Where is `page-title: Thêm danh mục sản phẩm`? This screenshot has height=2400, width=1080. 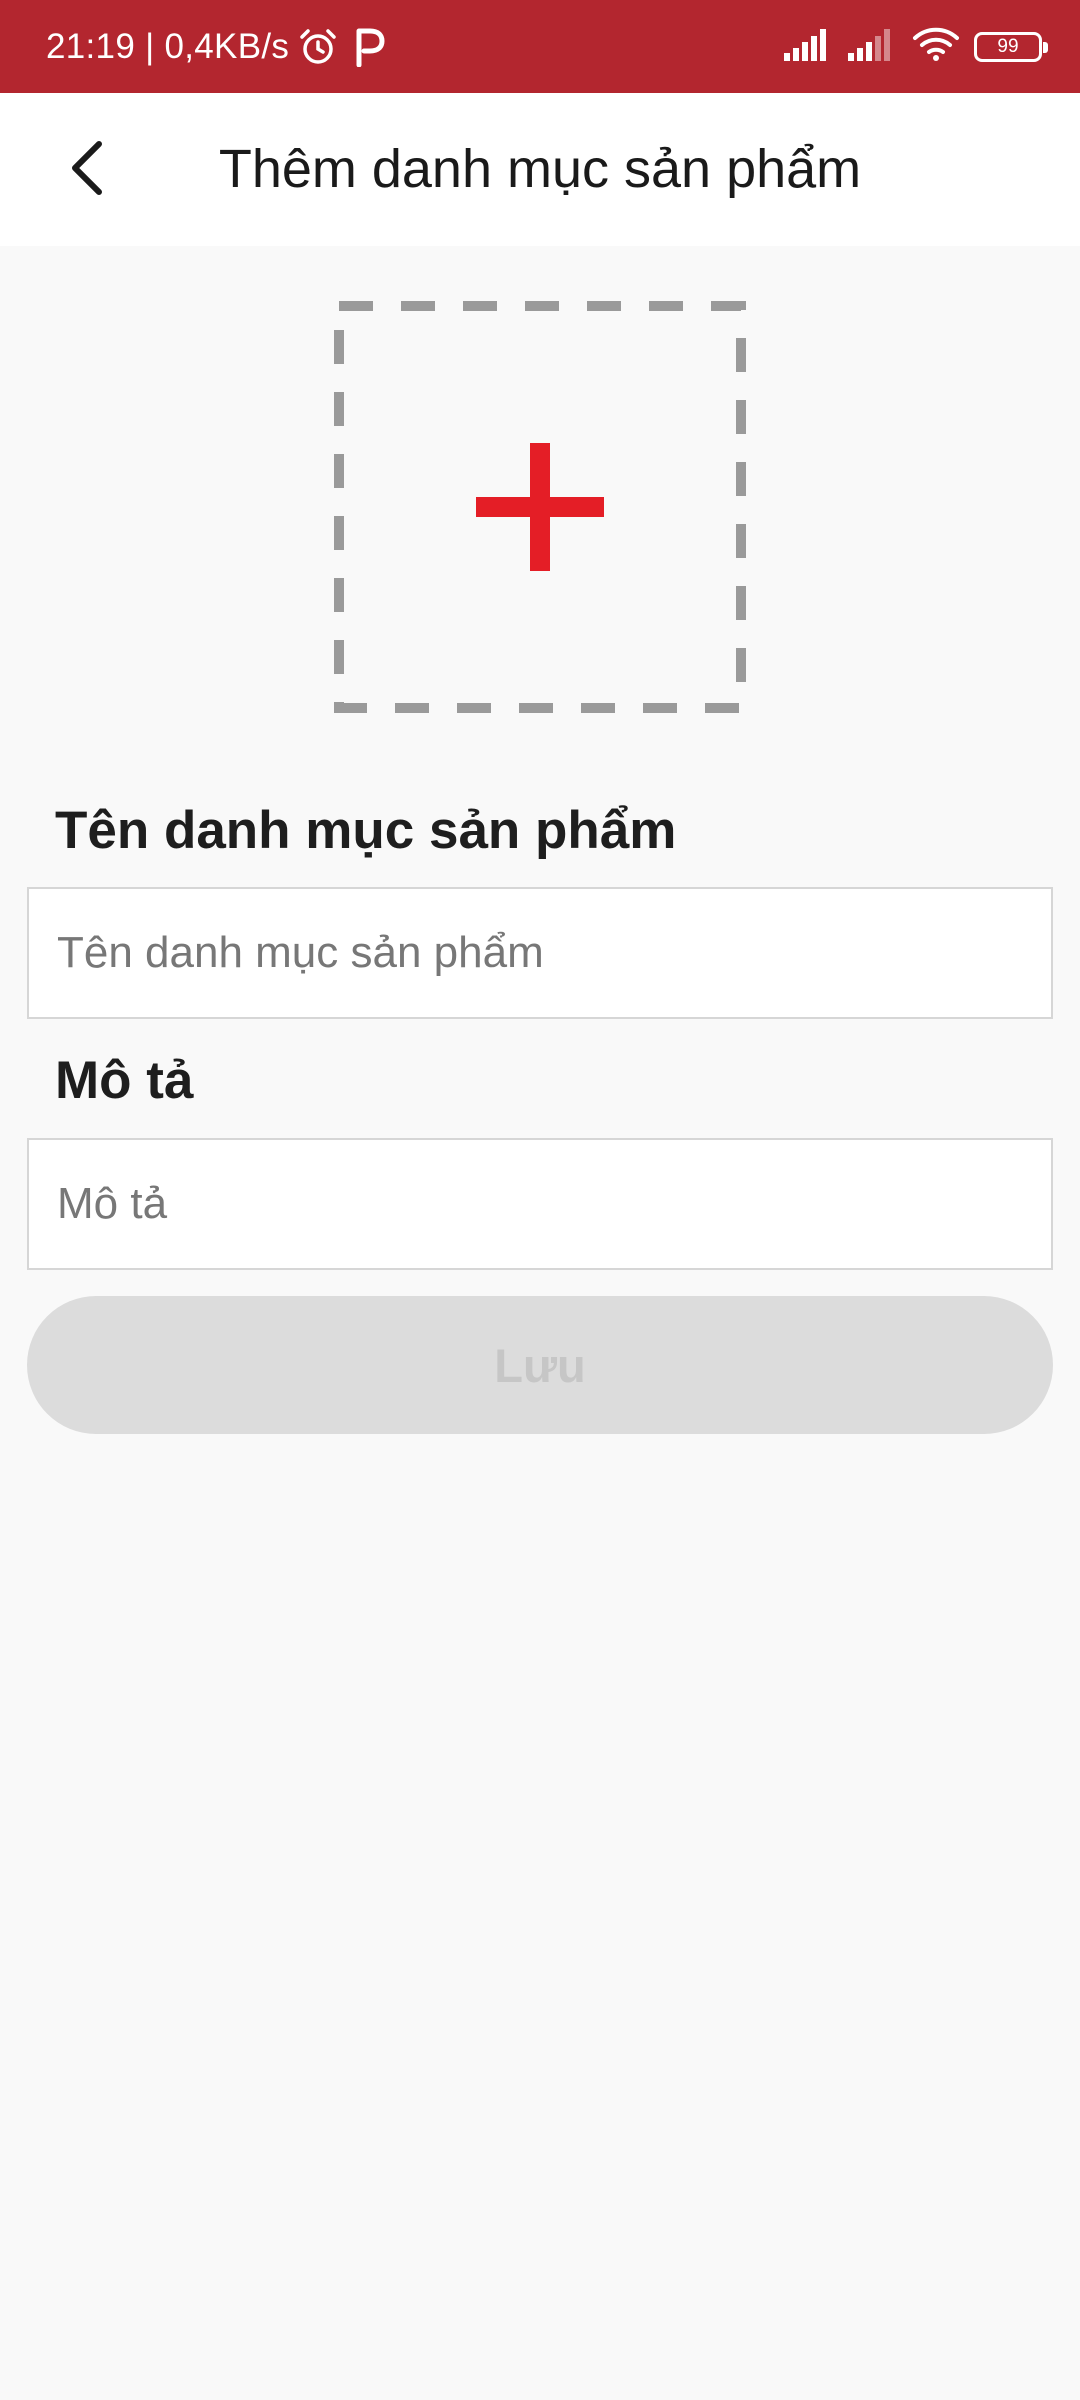 page-title: Thêm danh mục sản phẩm is located at coordinates (540, 169).